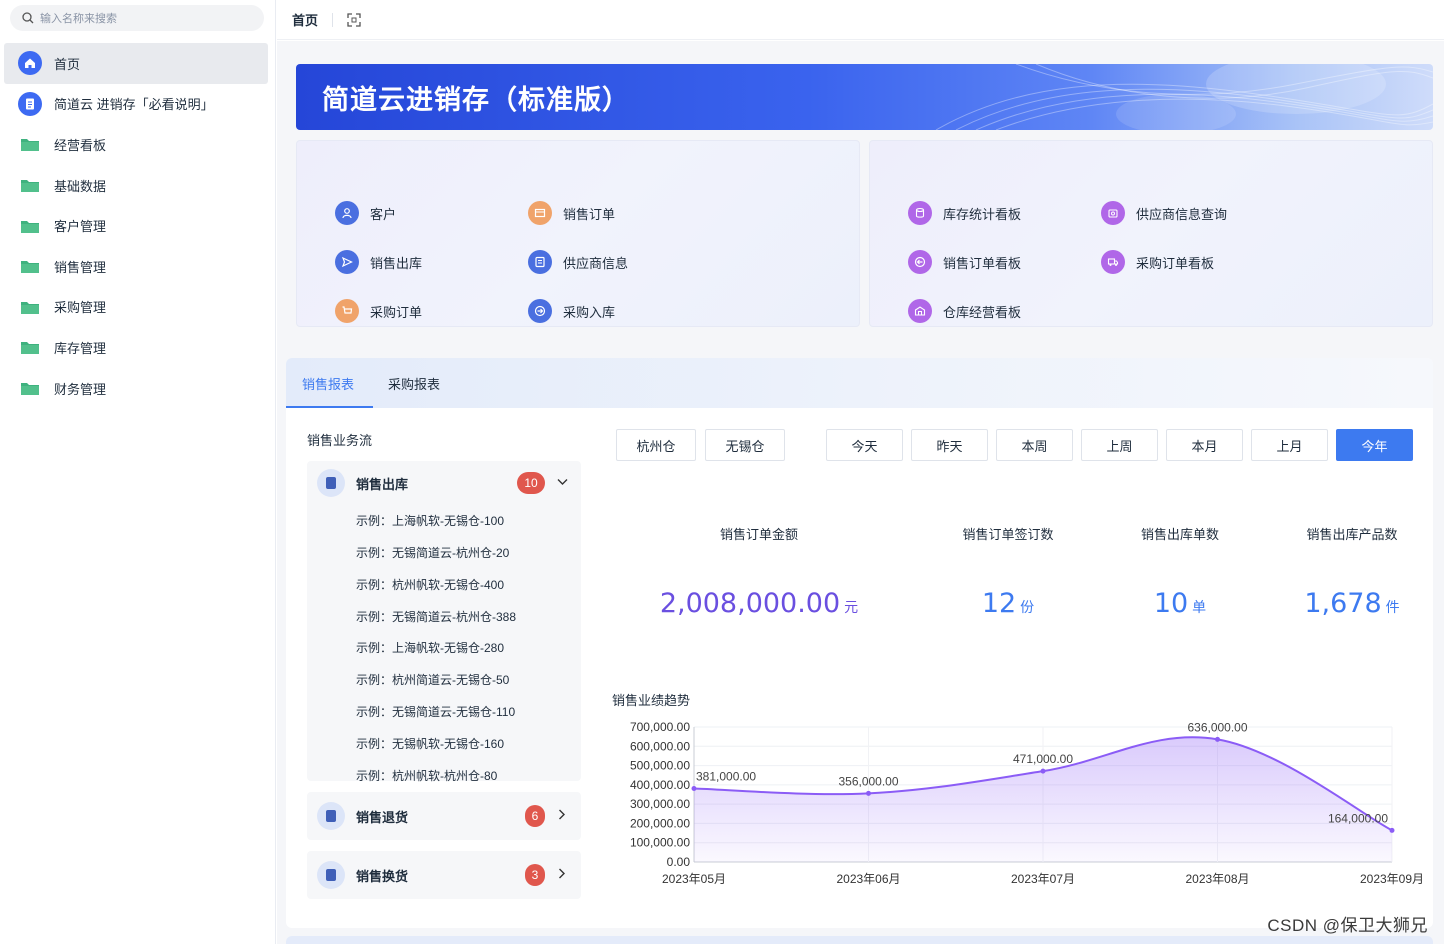  Describe the element at coordinates (745, 445) in the screenshot. I see `filter-warehouse-wuxi: 无锡仓` at that location.